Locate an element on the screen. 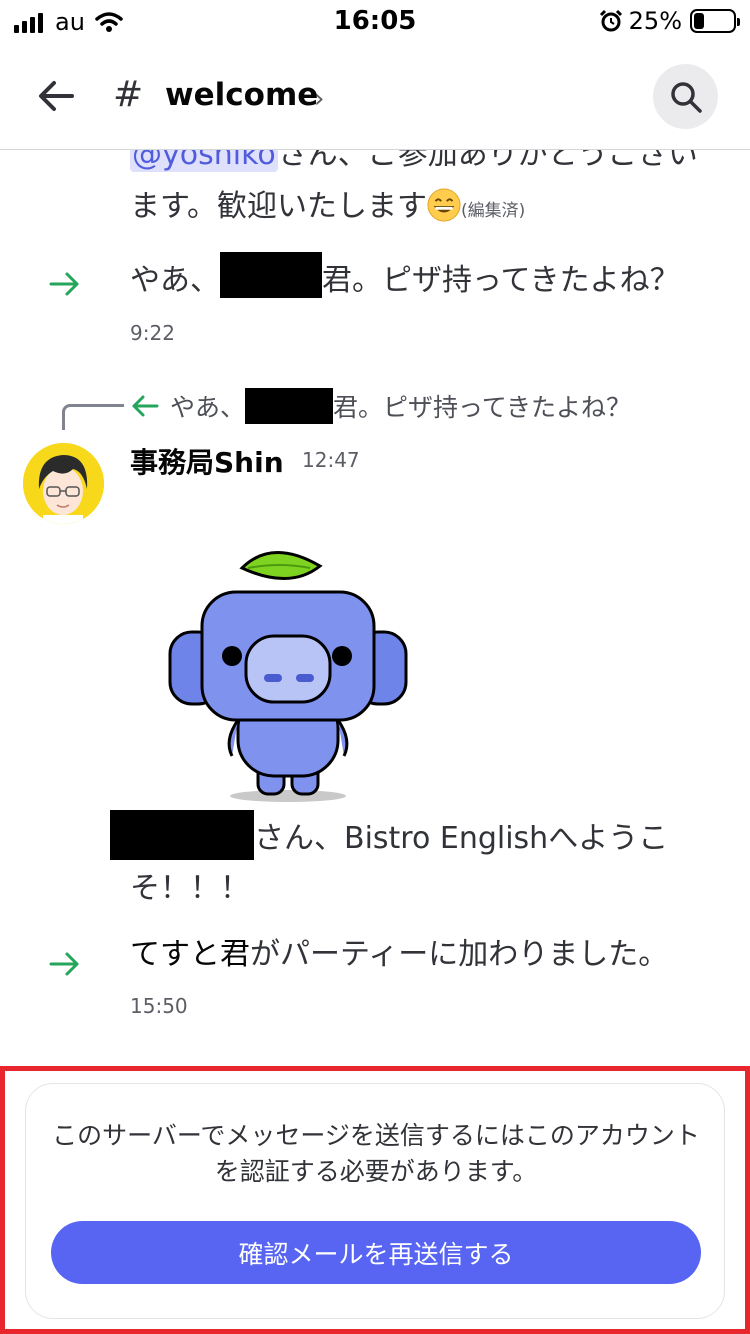  avatar is located at coordinates (63, 483).